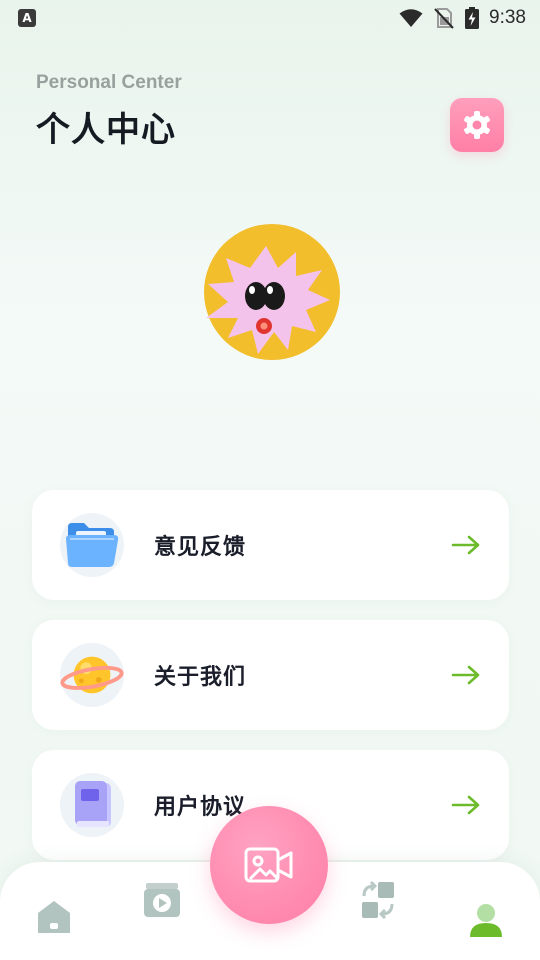  I want to click on convert-icon, so click(378, 900).